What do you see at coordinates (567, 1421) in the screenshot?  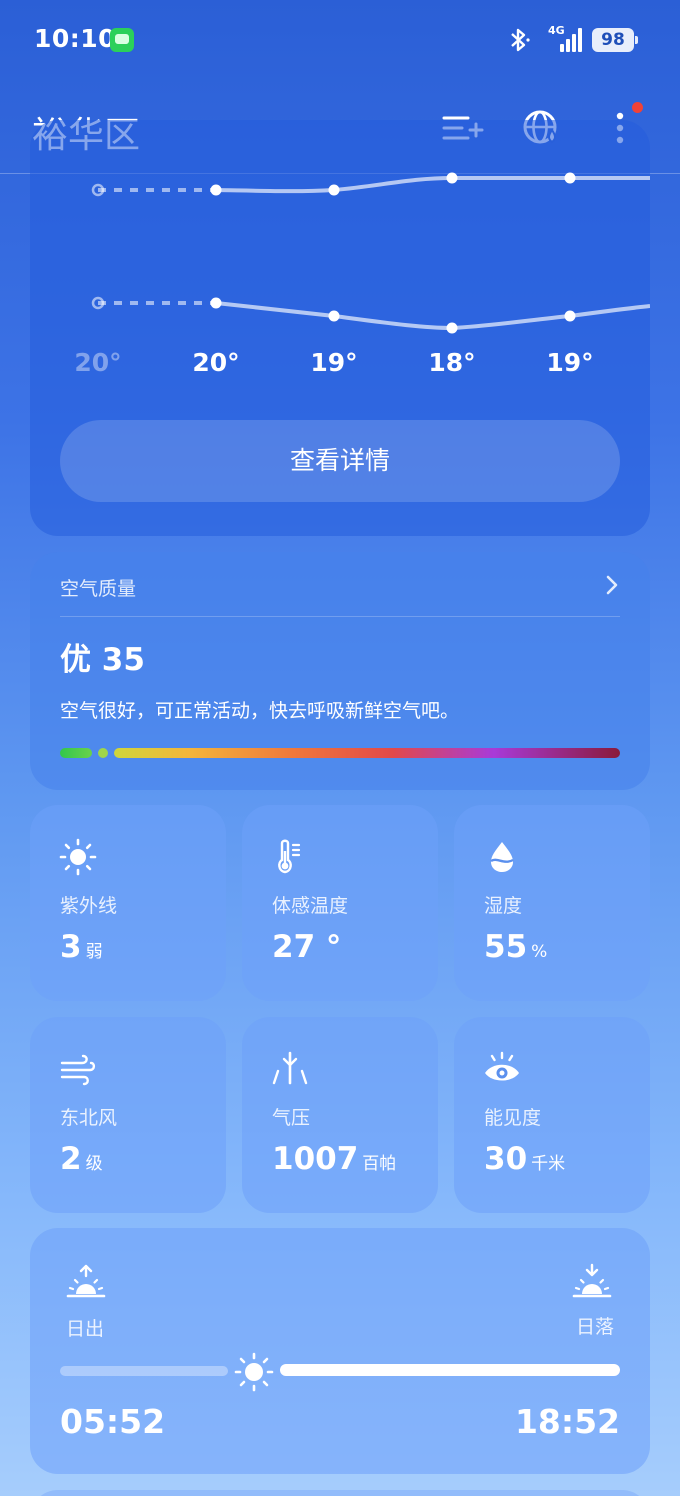 I see `sunset-time: 18:52` at bounding box center [567, 1421].